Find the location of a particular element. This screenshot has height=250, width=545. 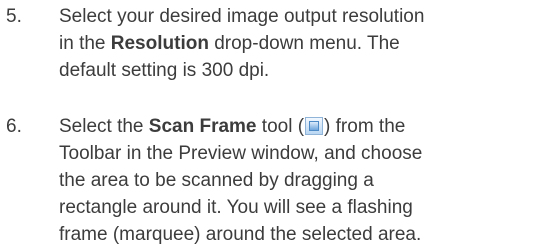

step-number: 6. is located at coordinates (14, 126).